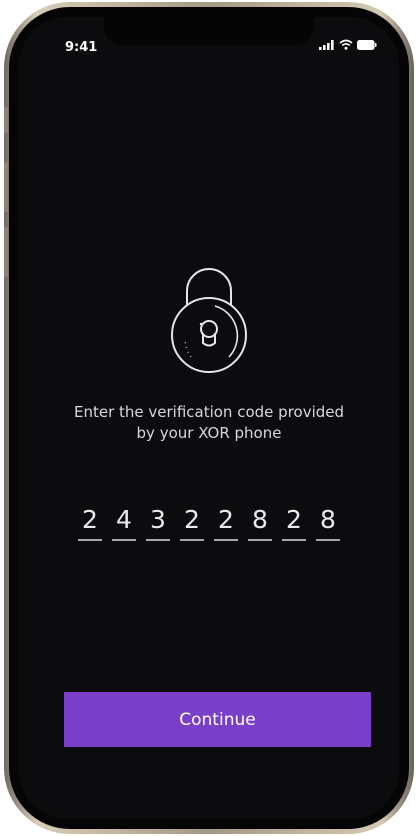 This screenshot has width=416, height=836. I want to click on battery-icon, so click(367, 44).